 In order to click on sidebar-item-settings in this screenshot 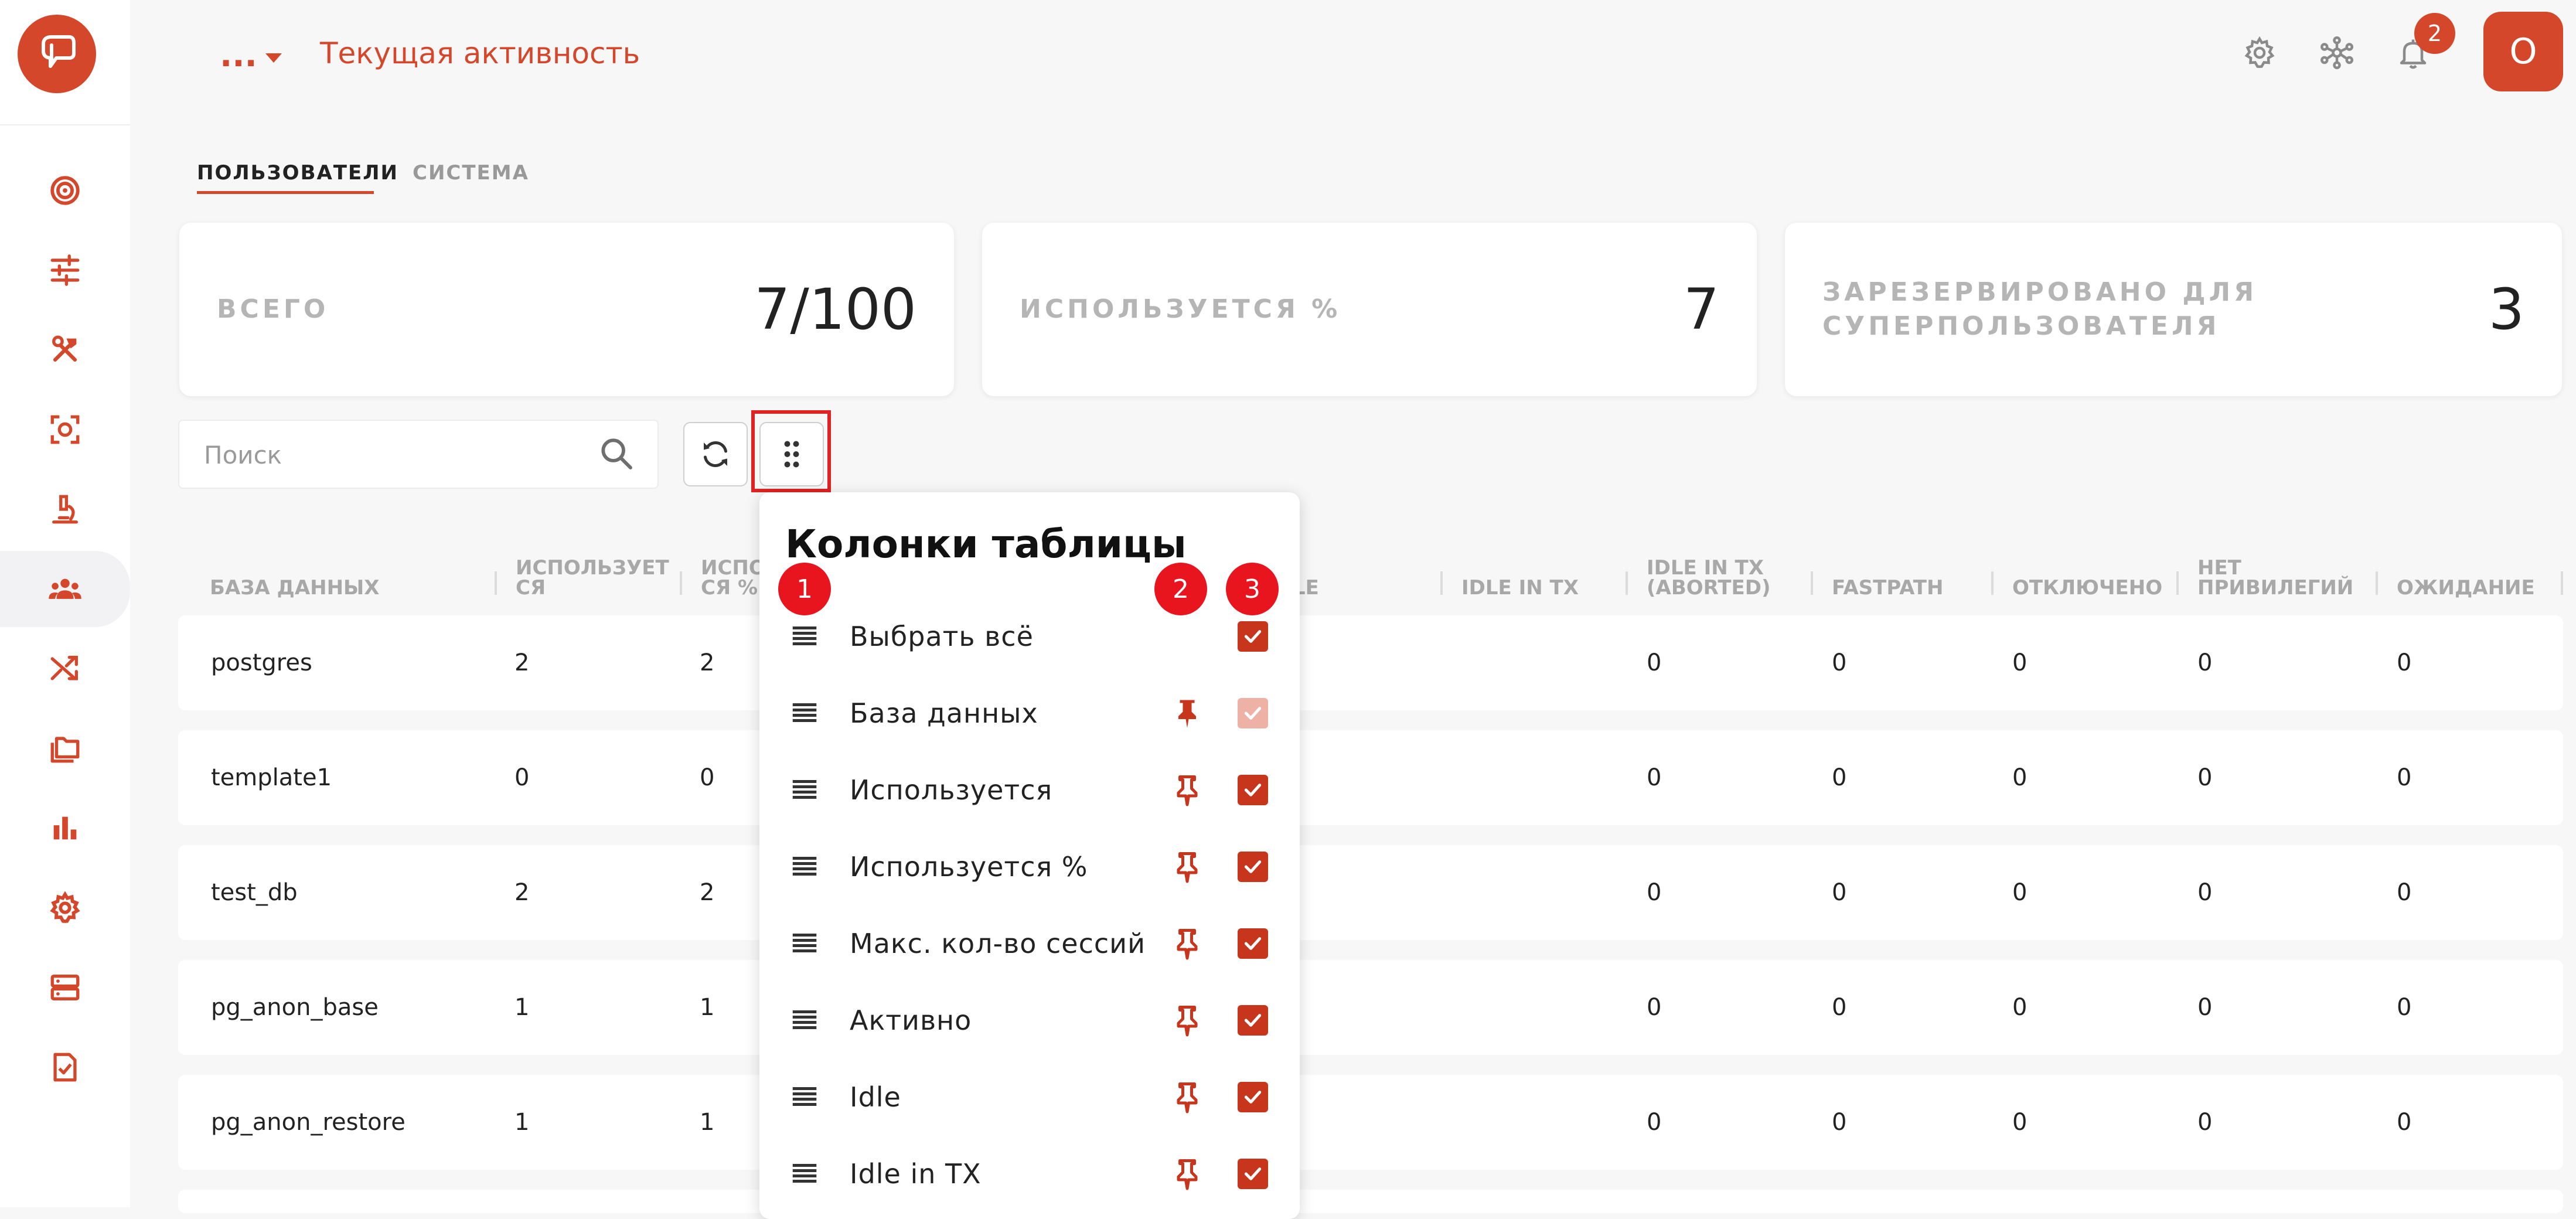, I will do `click(65, 908)`.